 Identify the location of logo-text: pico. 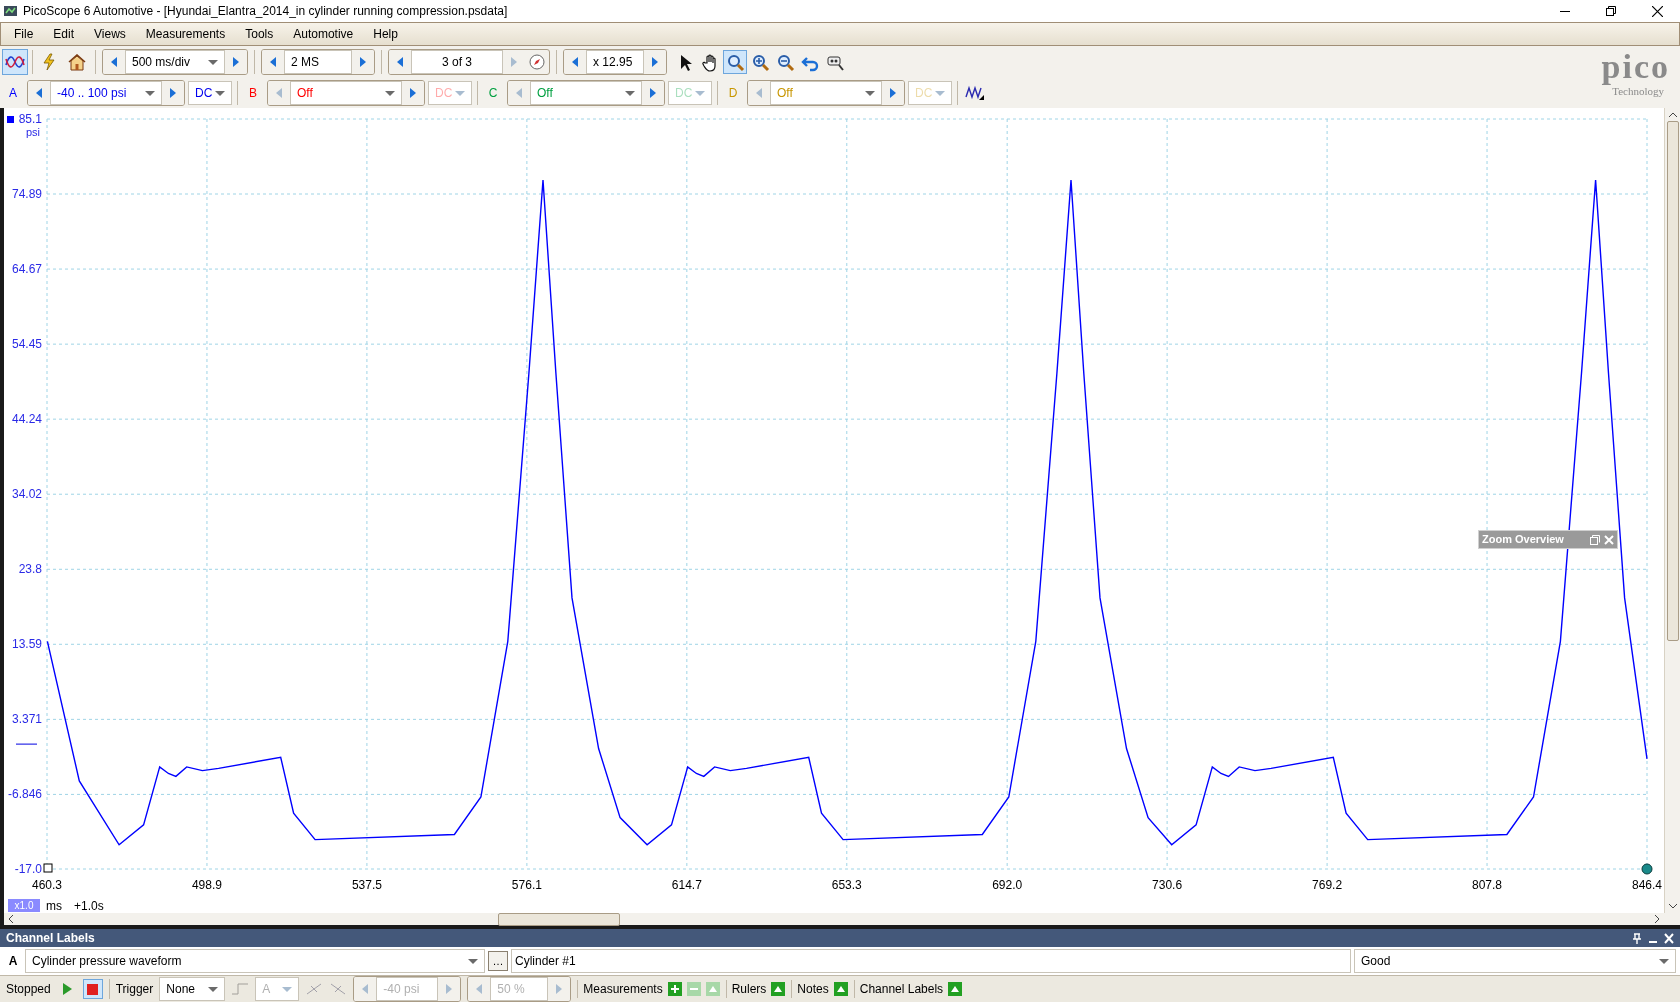
(1635, 67).